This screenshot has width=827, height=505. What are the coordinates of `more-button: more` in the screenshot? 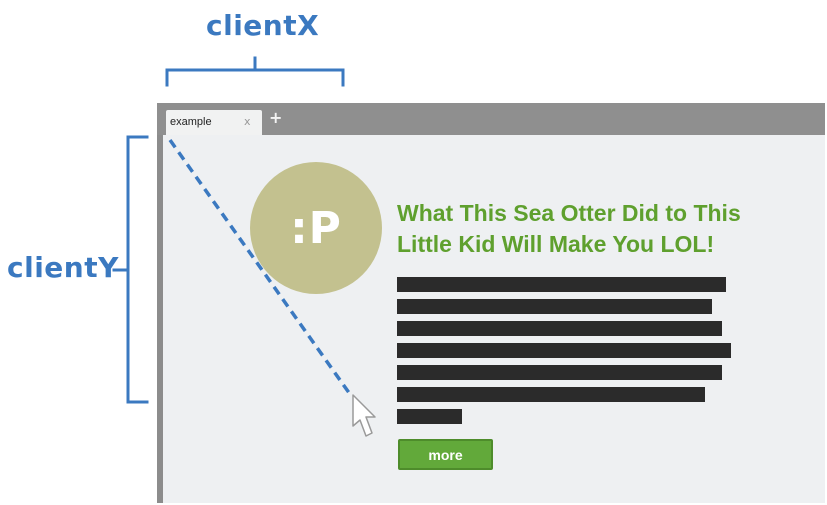 It's located at (445, 454).